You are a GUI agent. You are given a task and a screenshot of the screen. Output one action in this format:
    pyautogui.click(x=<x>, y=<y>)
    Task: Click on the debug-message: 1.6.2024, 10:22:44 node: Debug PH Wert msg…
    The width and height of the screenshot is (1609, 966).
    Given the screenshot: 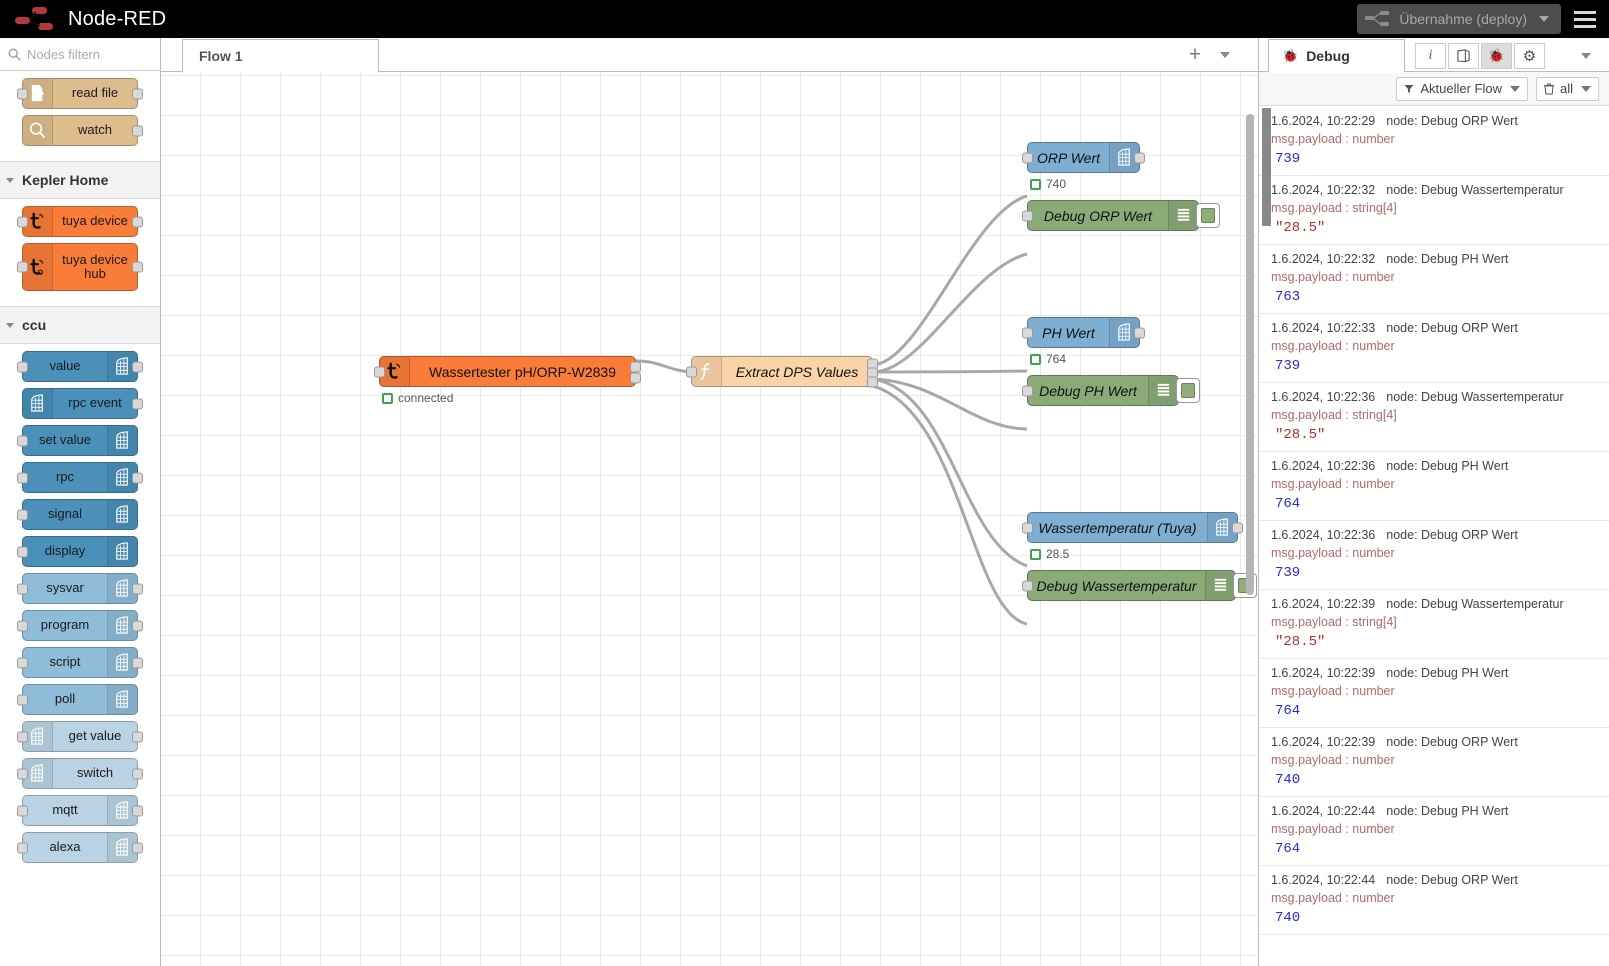 What is the action you would take?
    pyautogui.click(x=1434, y=831)
    